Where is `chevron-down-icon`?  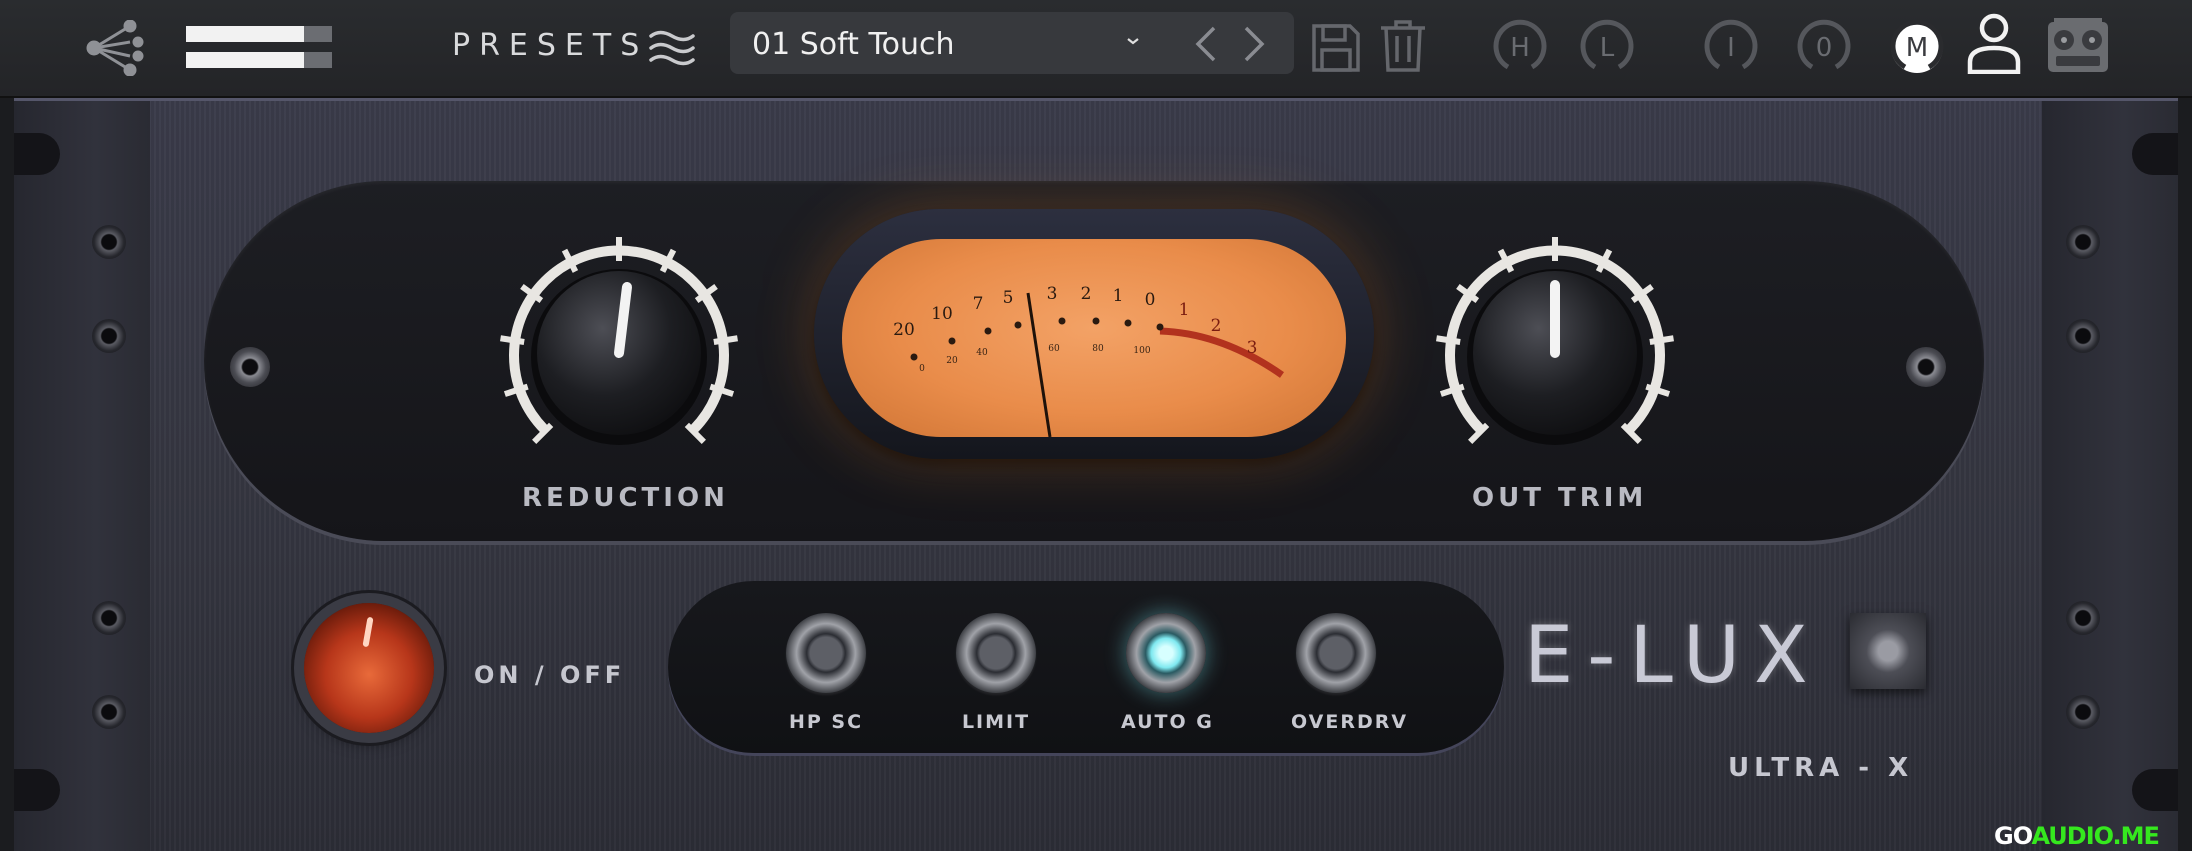
chevron-down-icon is located at coordinates (1133, 41).